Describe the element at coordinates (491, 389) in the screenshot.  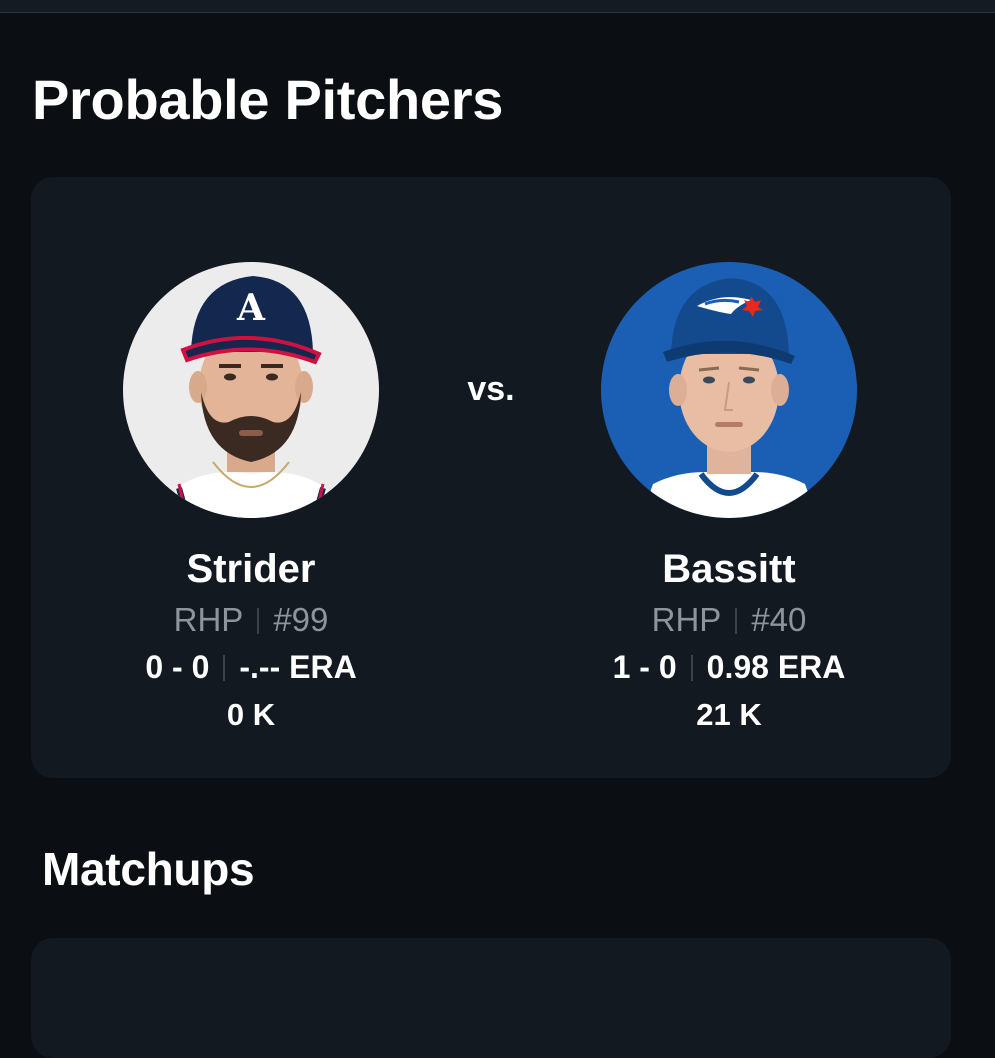
I see `vs-label: vs.` at that location.